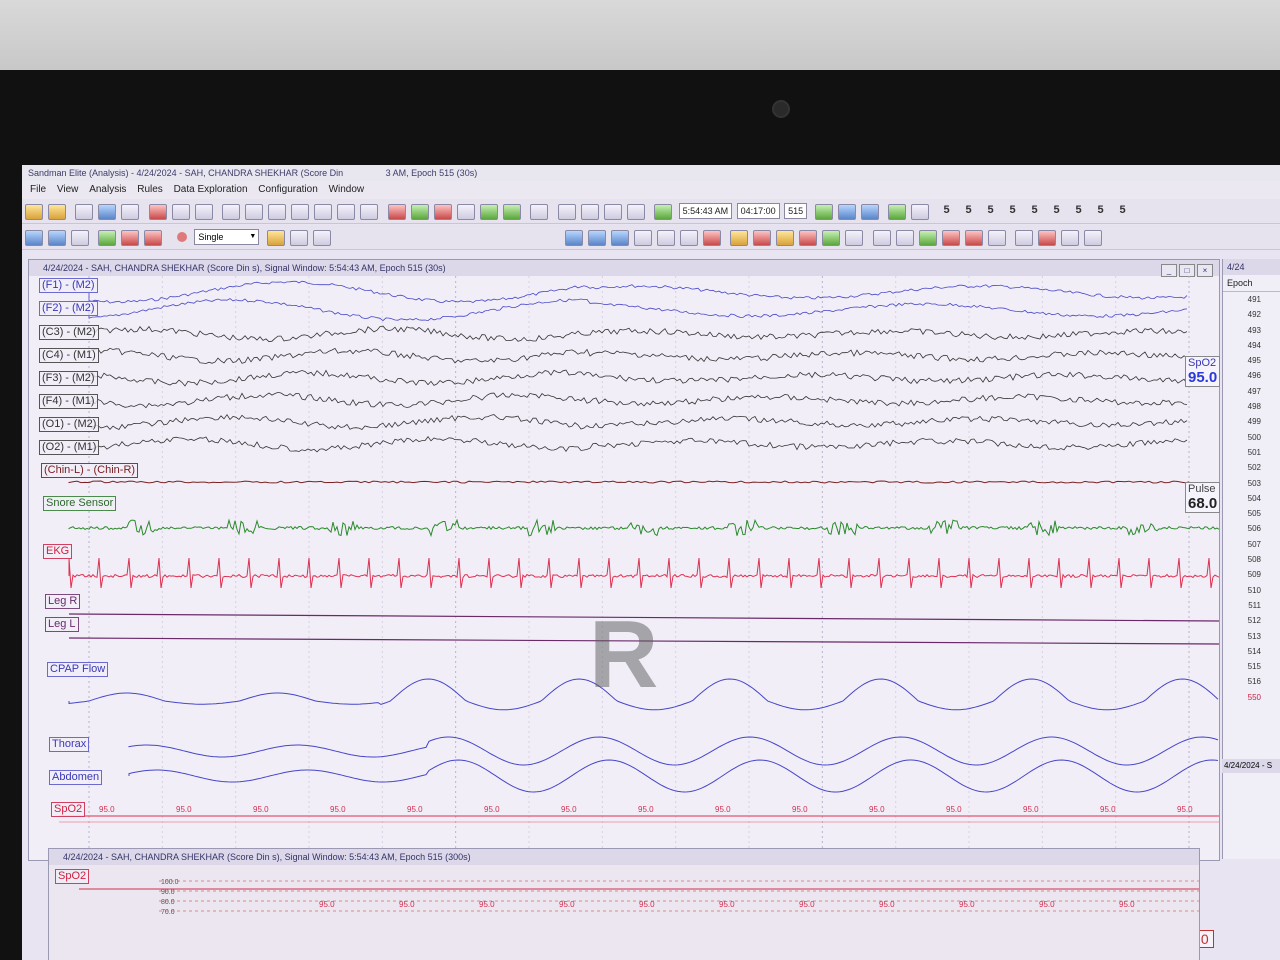 The width and height of the screenshot is (1280, 960). Describe the element at coordinates (663, 212) in the screenshot. I see `back-arrow-icon` at that location.